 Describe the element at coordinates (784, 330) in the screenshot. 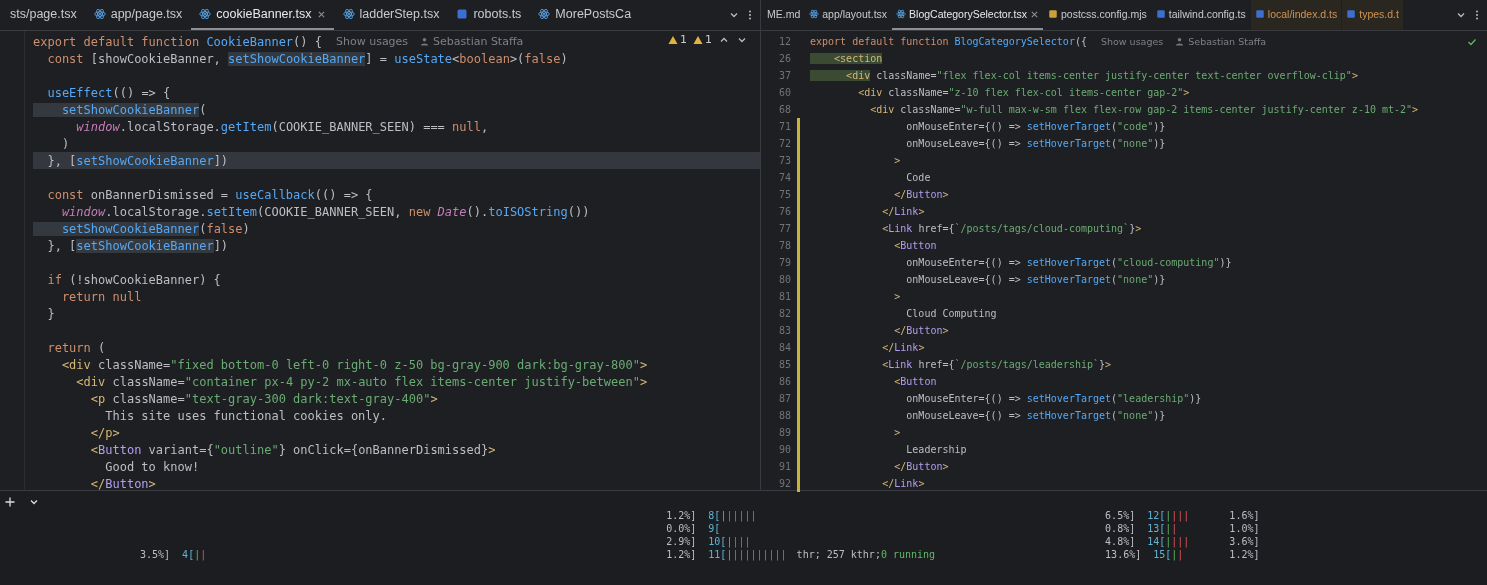

I see `line-number: 83` at that location.